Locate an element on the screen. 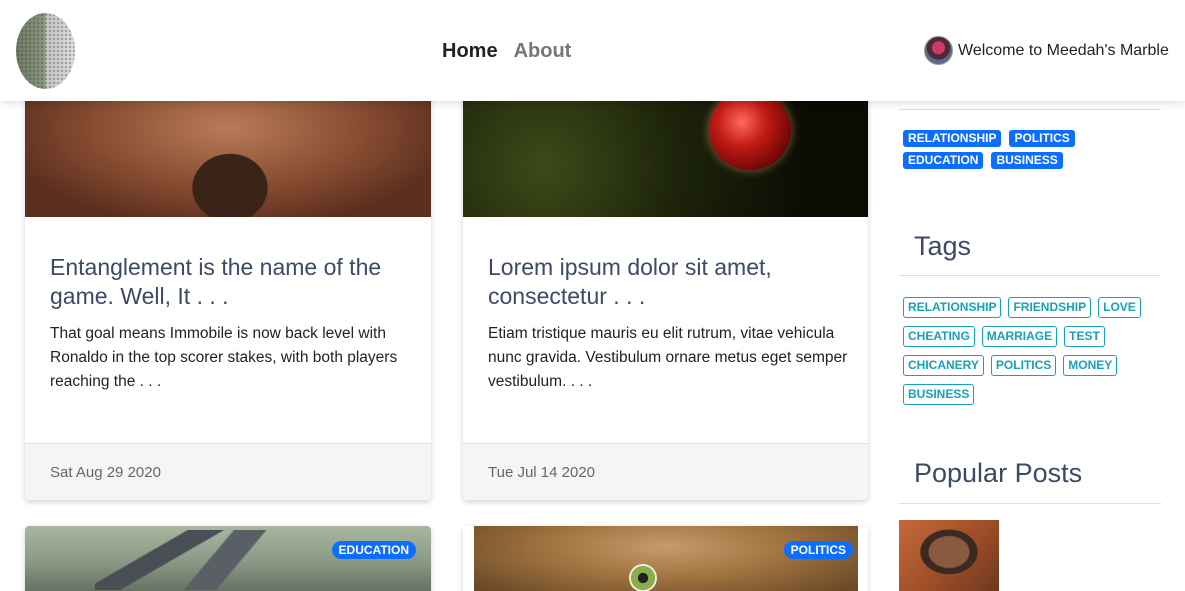 This screenshot has width=1185, height=591. tag-badge: MONEY is located at coordinates (1090, 365).